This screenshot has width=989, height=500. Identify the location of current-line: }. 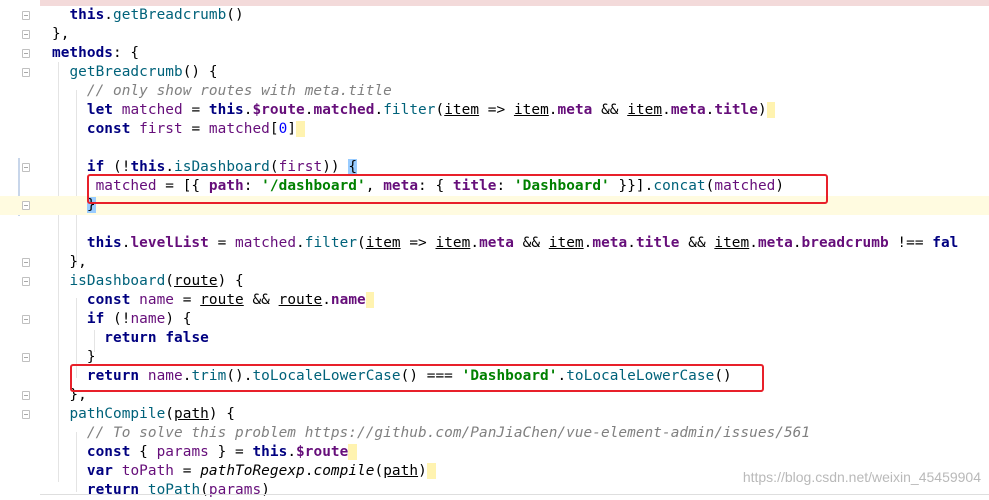
(494, 205).